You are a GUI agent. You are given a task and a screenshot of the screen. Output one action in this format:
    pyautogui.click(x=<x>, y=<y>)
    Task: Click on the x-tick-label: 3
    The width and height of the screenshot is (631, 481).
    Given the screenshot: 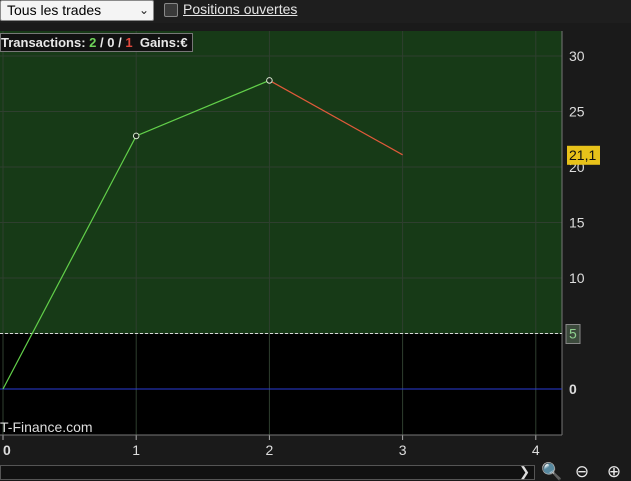 What is the action you would take?
    pyautogui.click(x=403, y=450)
    